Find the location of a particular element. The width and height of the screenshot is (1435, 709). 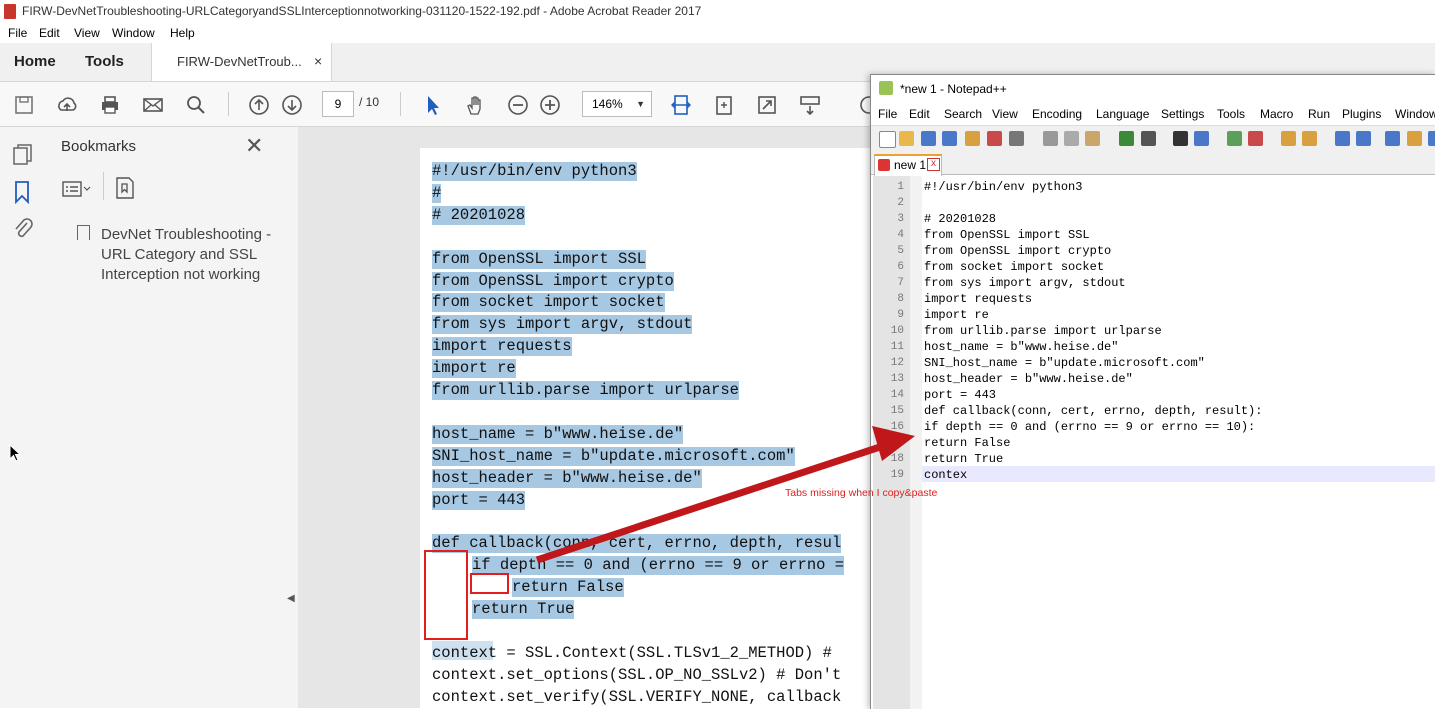

scroll-mode-icon is located at coordinates (810, 105).